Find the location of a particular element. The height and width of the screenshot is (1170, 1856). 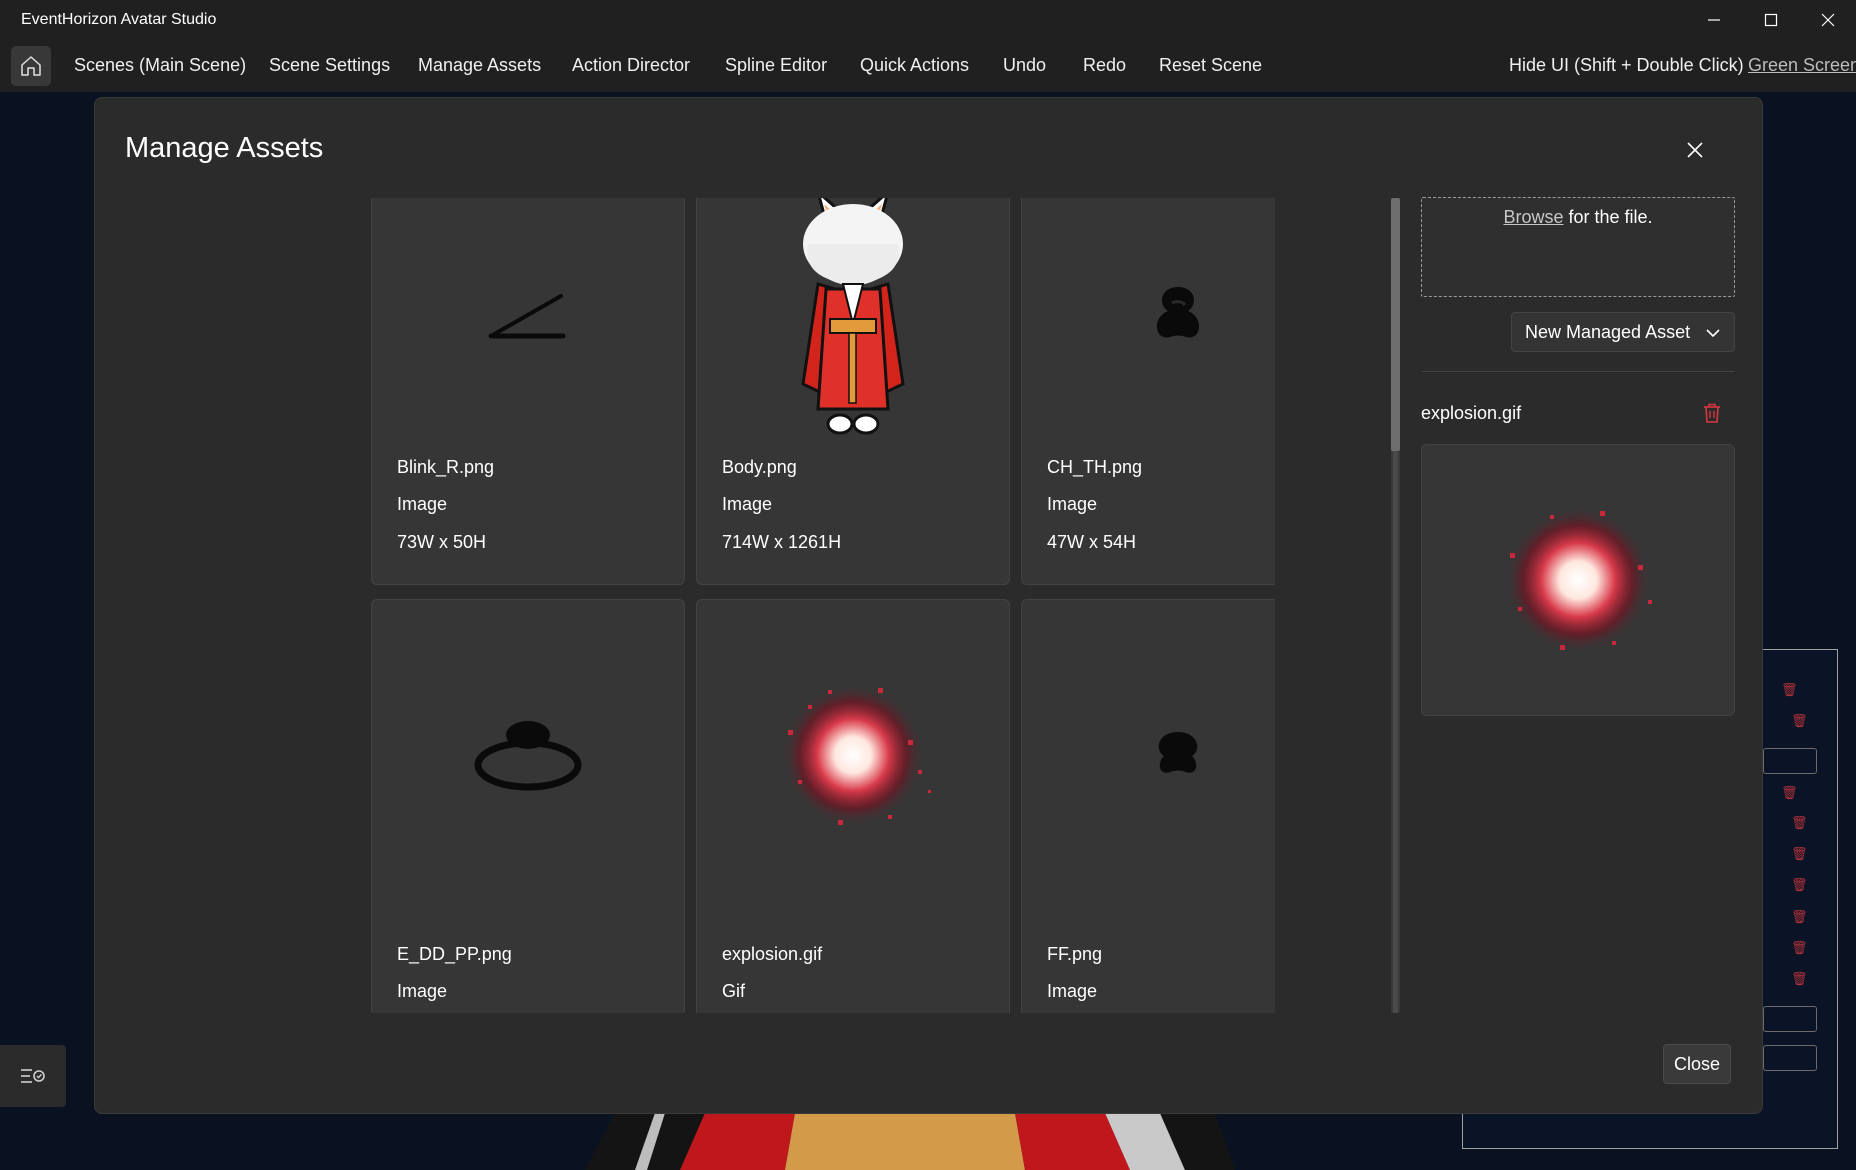

asset-name: Blink_R.png is located at coordinates (446, 467).